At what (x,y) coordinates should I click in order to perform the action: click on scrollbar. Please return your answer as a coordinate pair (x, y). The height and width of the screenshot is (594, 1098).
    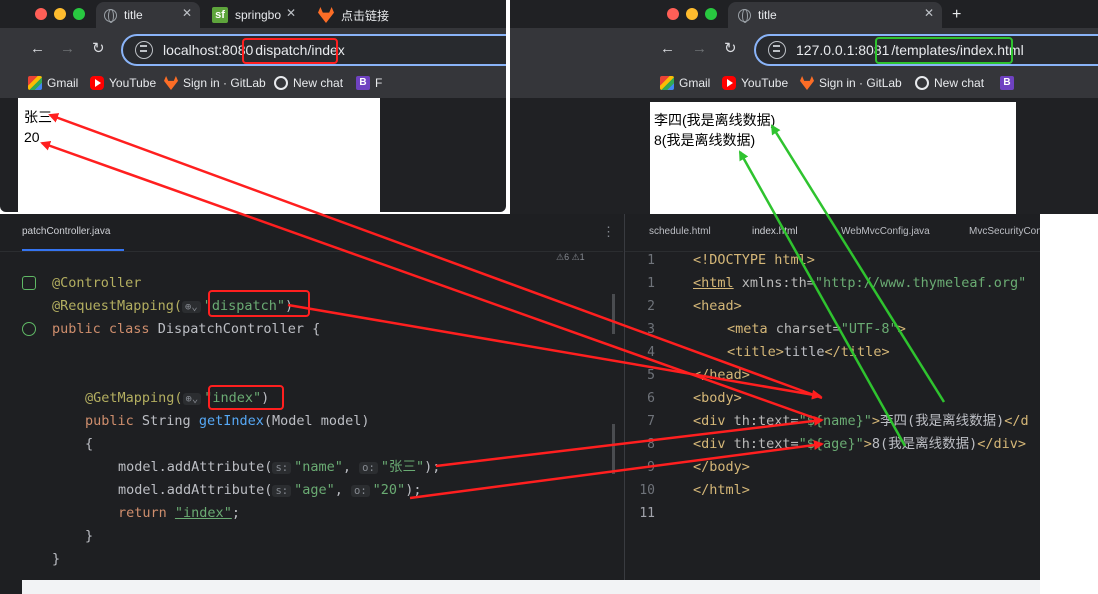
    Looking at the image, I should click on (613, 314).